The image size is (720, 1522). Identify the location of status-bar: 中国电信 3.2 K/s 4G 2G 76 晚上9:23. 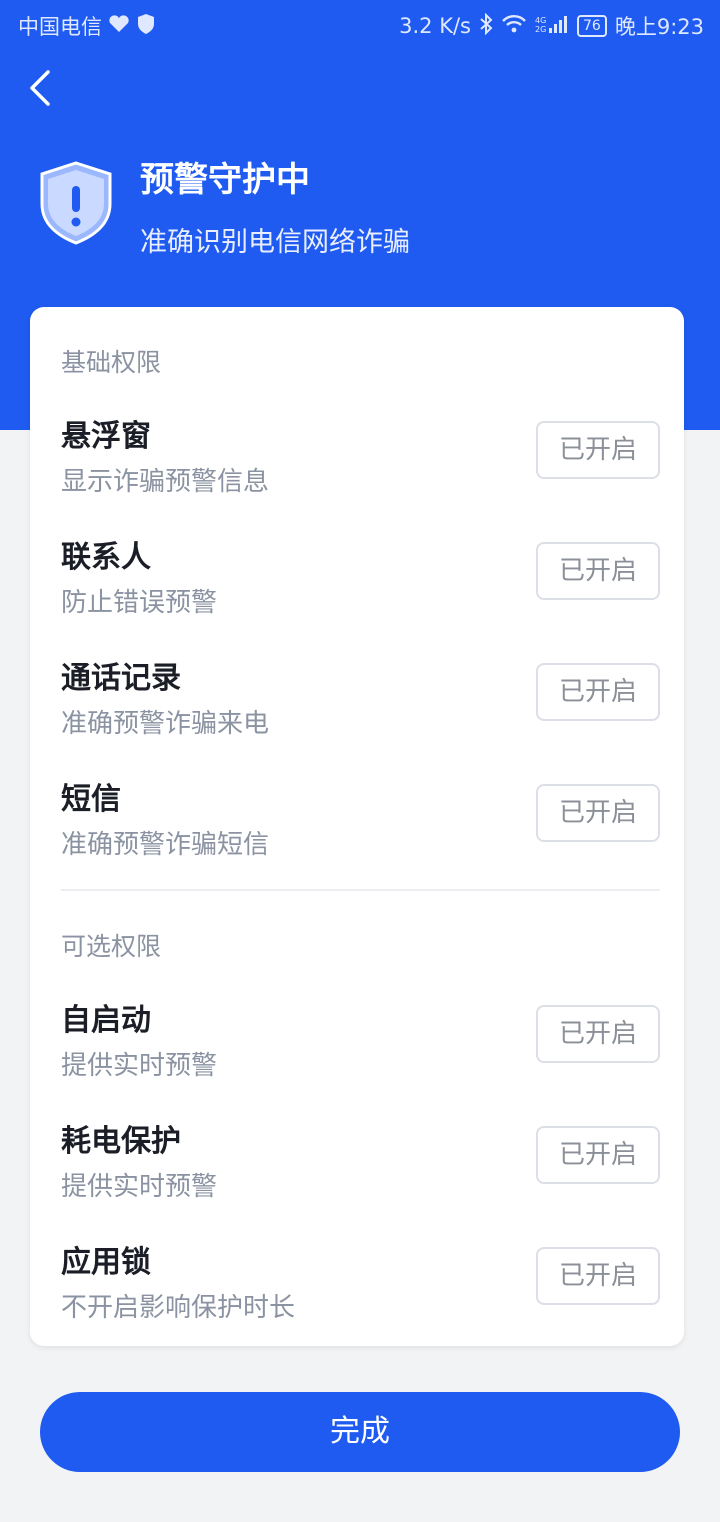
(360, 25).